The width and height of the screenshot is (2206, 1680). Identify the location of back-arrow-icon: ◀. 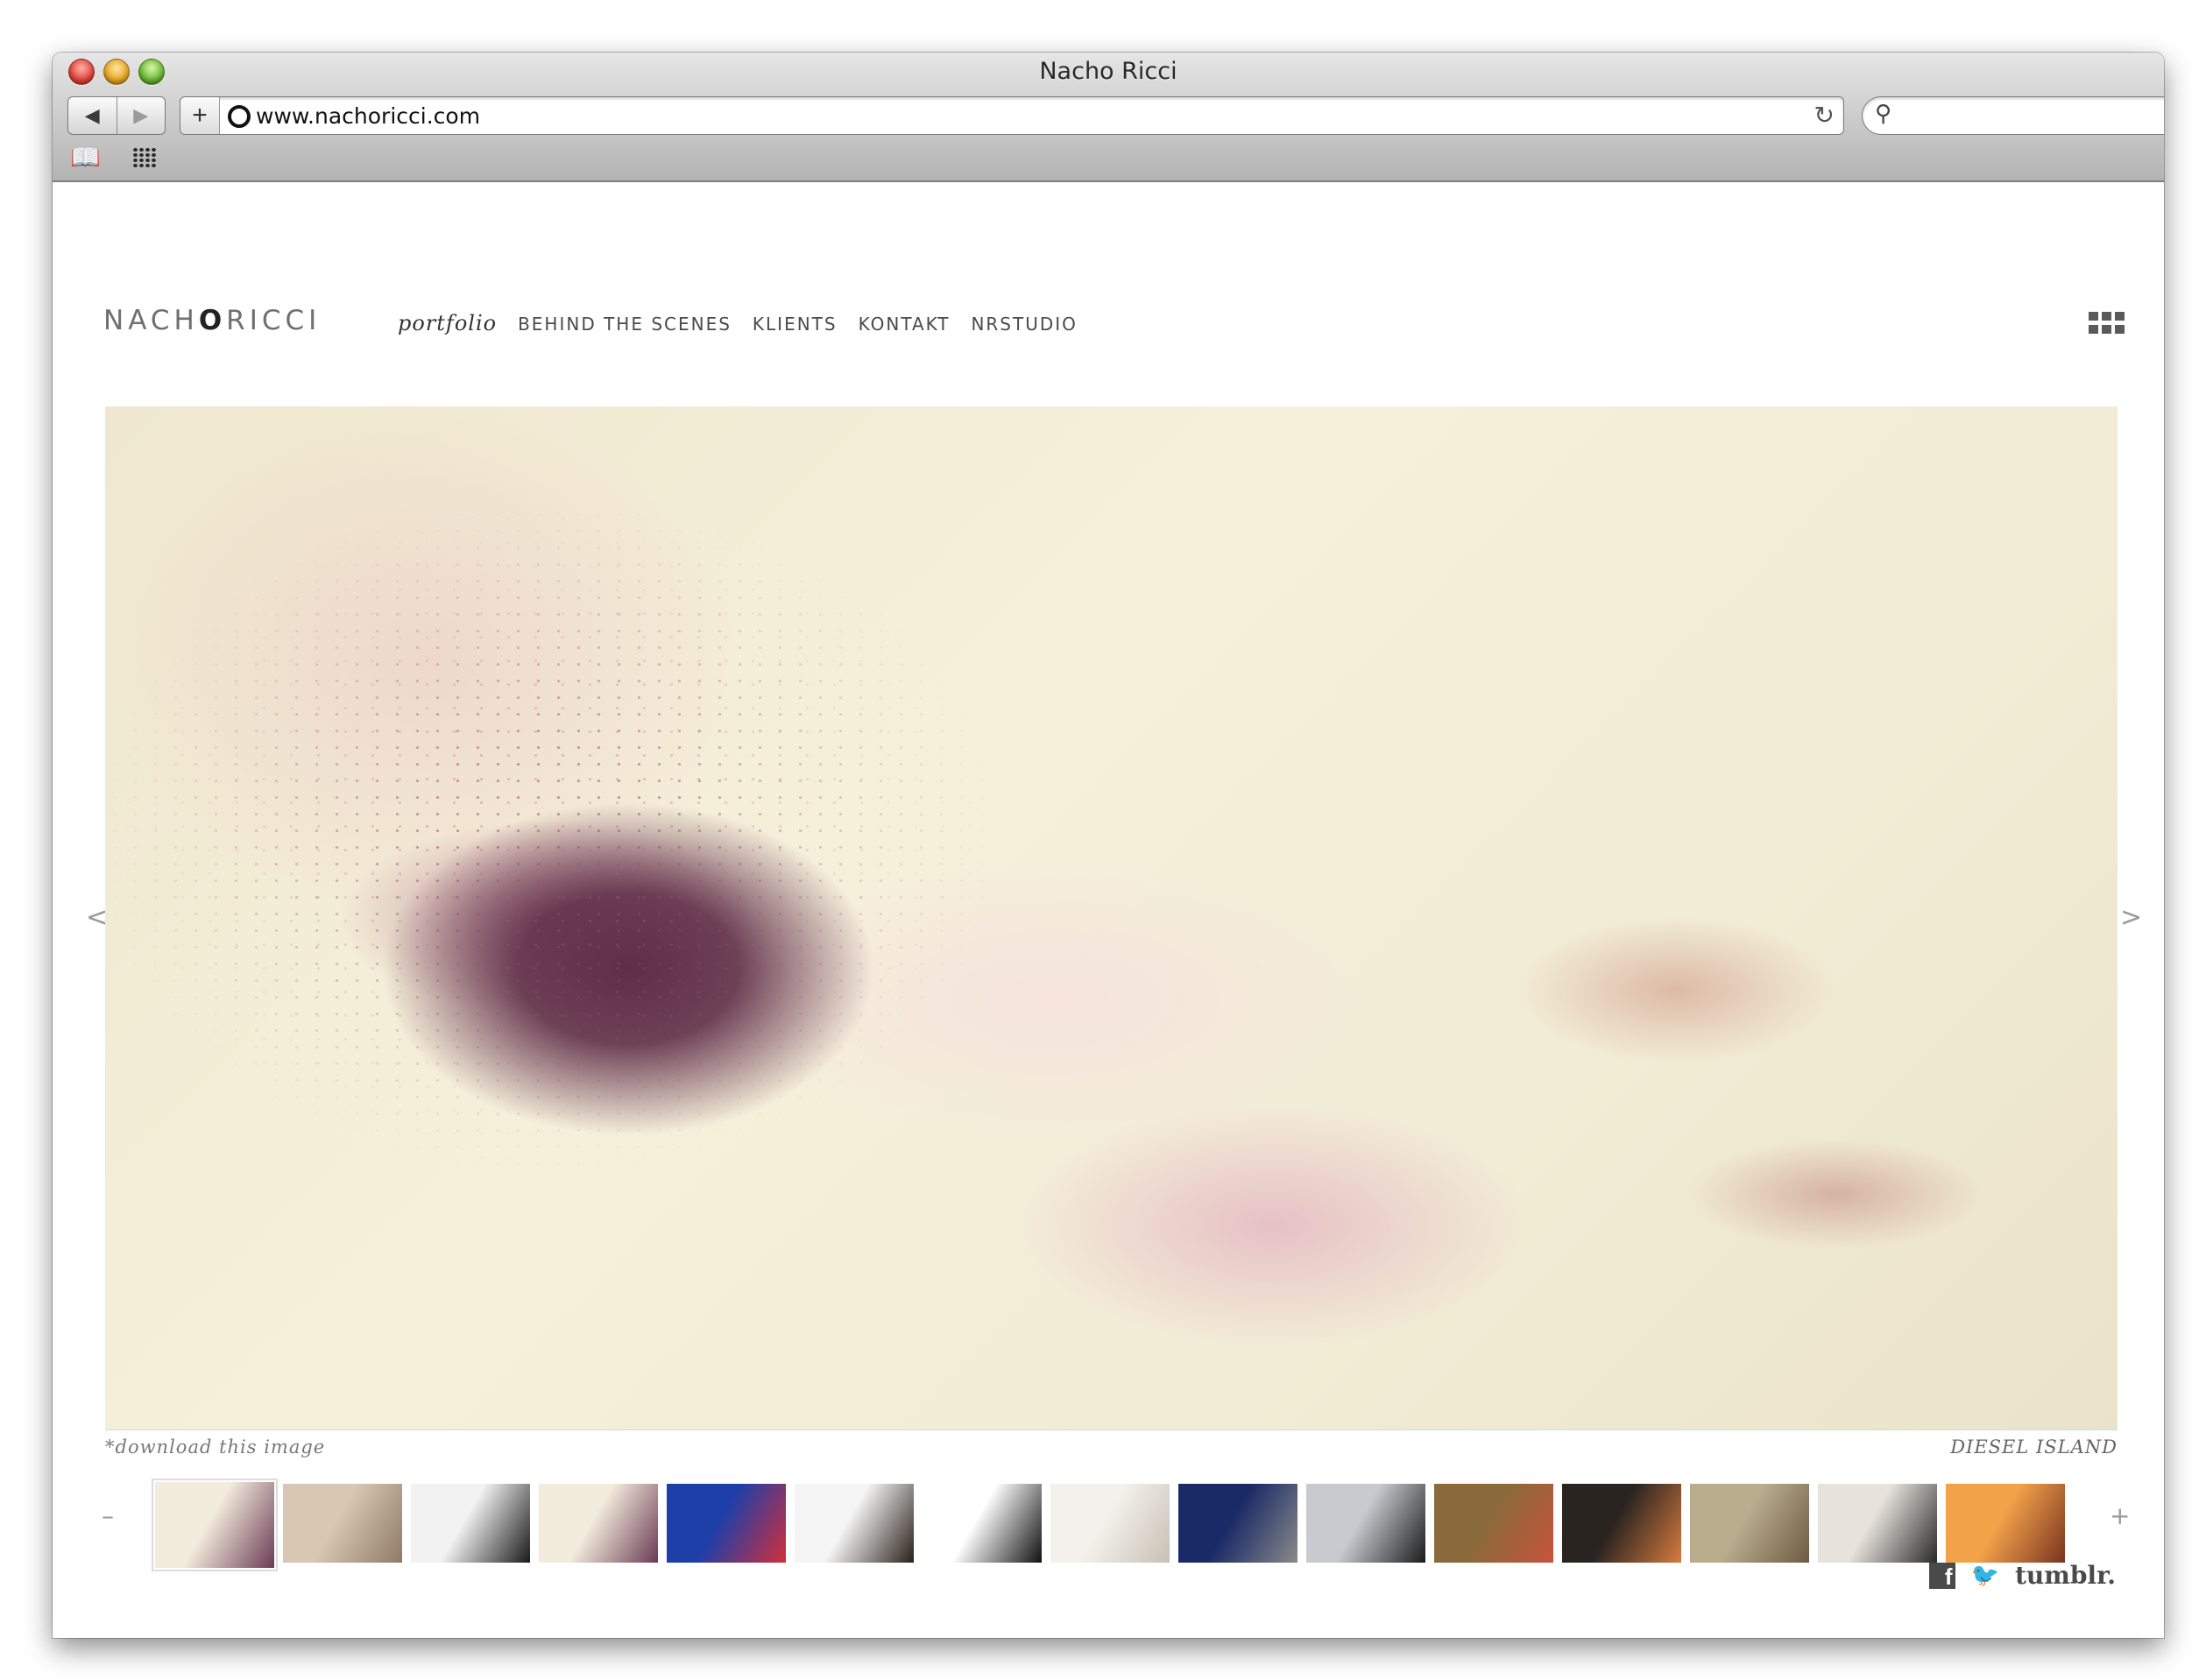
(92, 115).